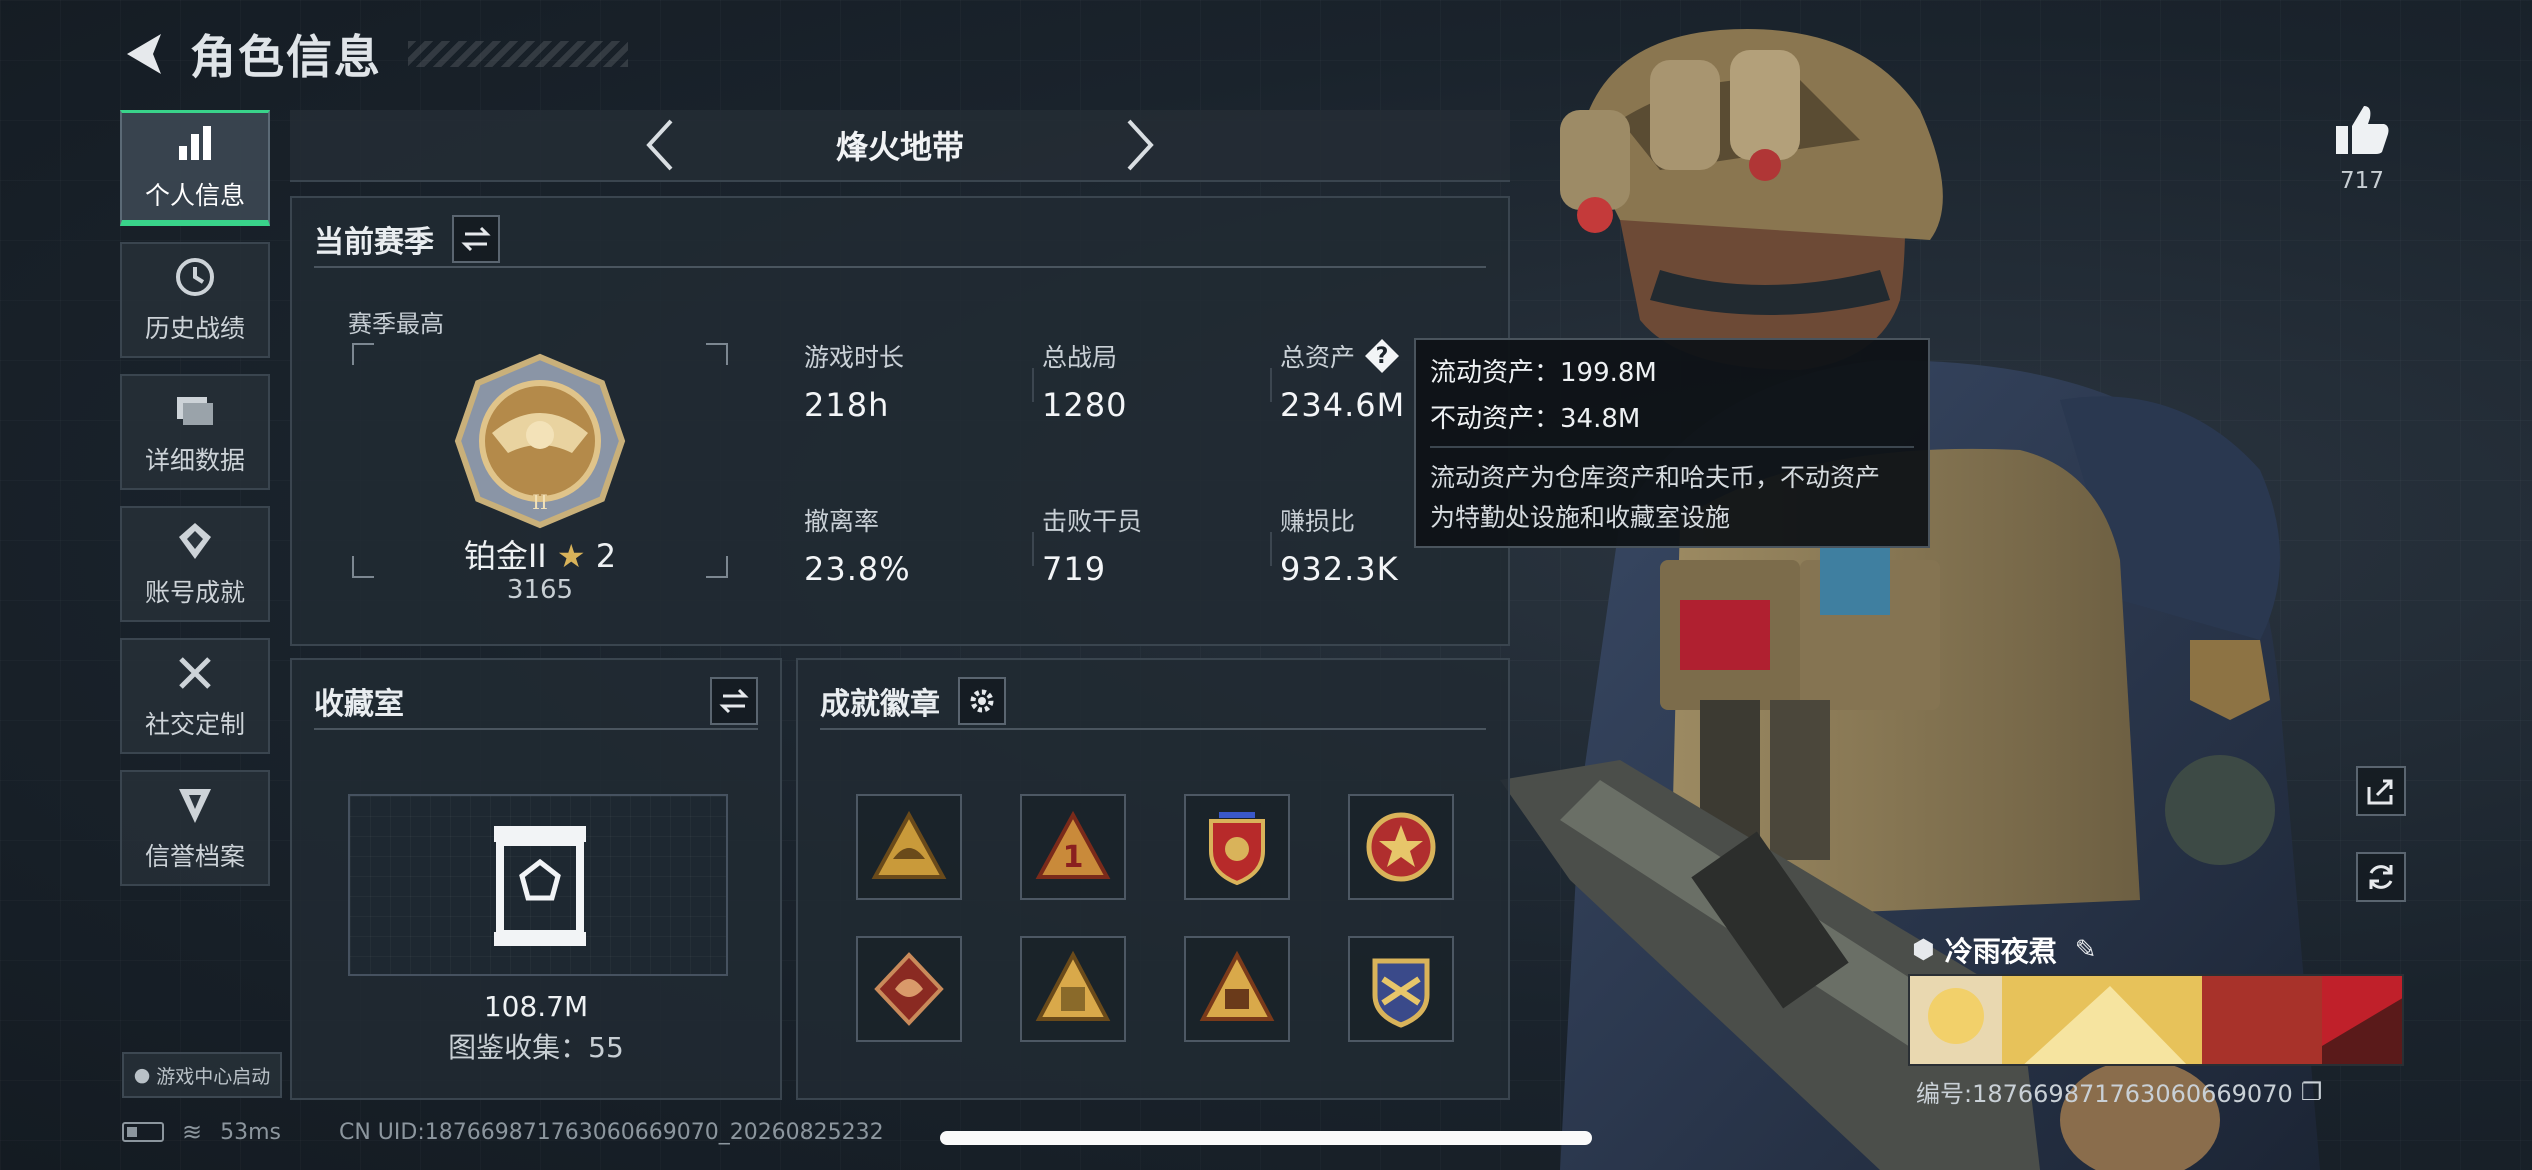  I want to click on page-title: 角色信息, so click(286, 57).